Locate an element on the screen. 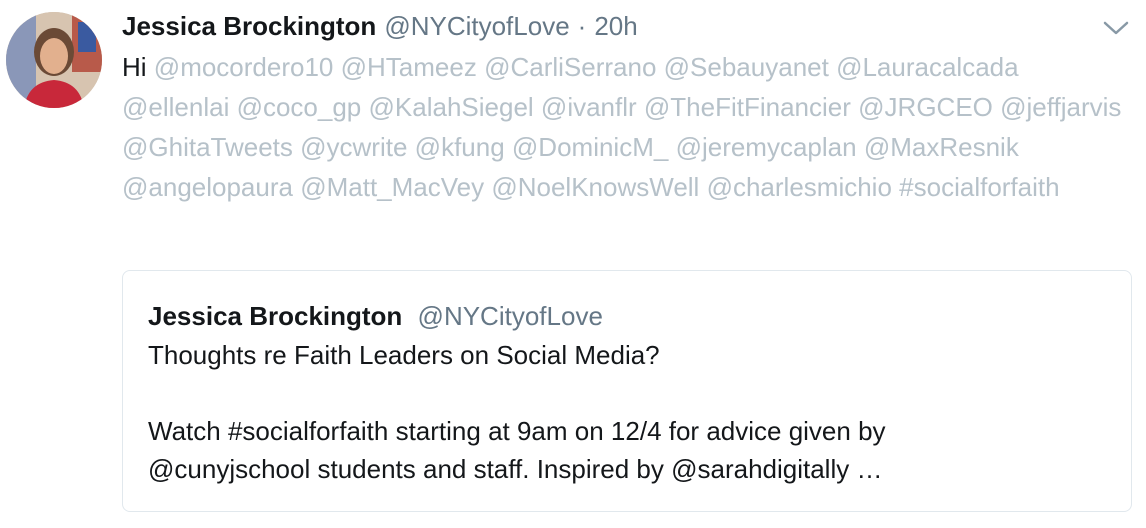 The height and width of the screenshot is (528, 1146). quoted-tweet-header: Jessica Brockington @NYCityofLove is located at coordinates (375, 316).